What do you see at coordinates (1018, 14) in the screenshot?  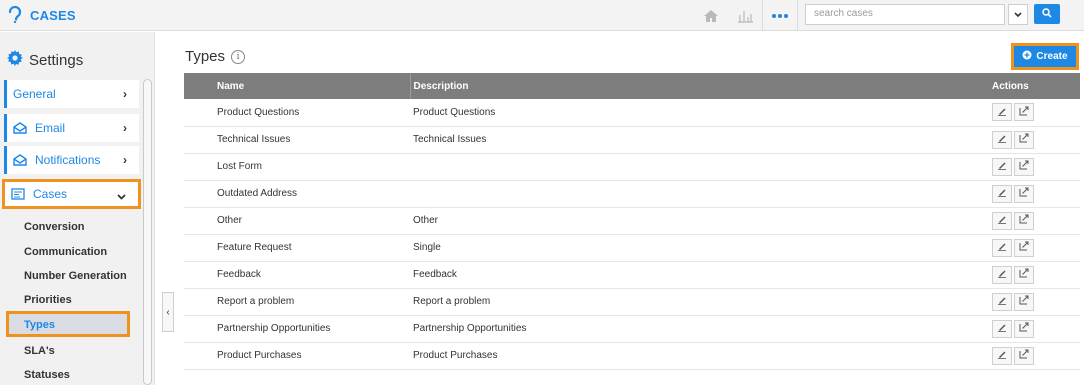 I see `search-dropdown` at bounding box center [1018, 14].